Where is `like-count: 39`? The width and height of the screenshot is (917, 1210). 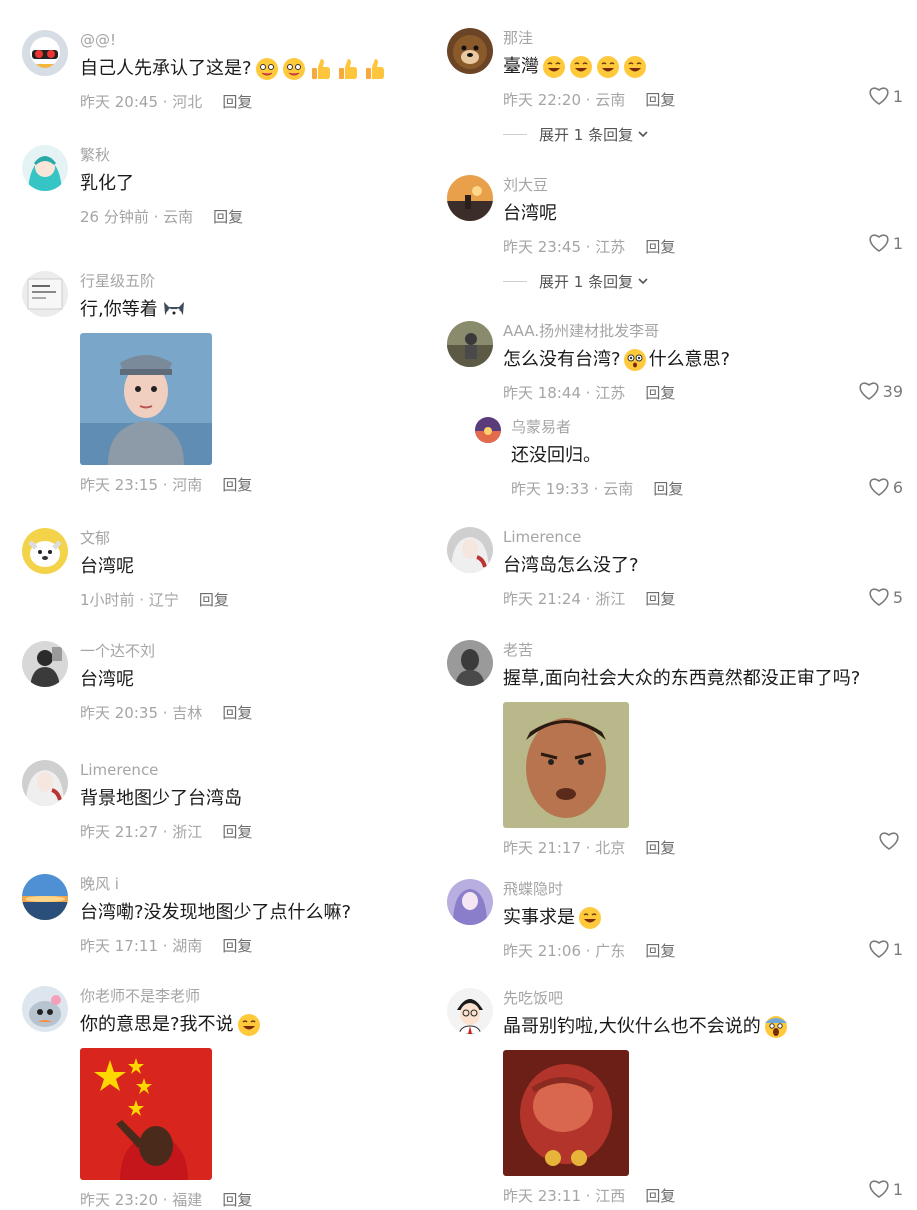 like-count: 39 is located at coordinates (892, 391).